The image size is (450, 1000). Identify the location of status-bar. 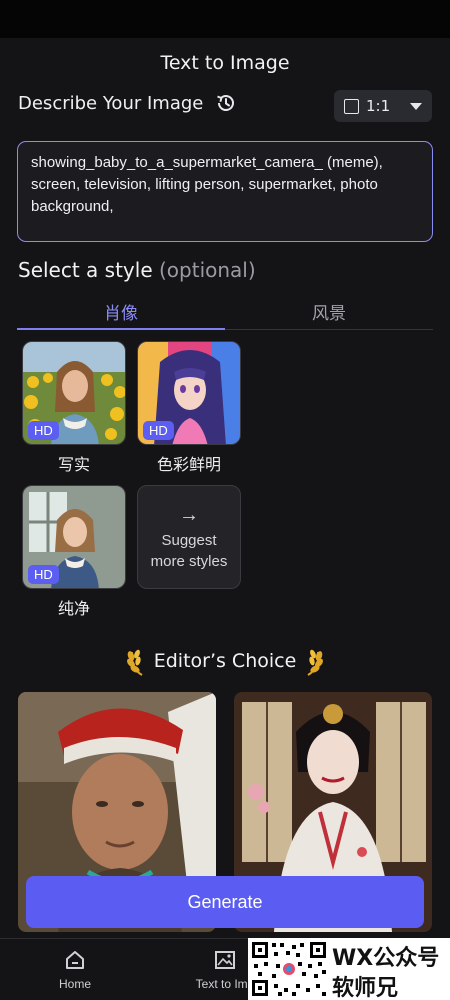
(225, 19).